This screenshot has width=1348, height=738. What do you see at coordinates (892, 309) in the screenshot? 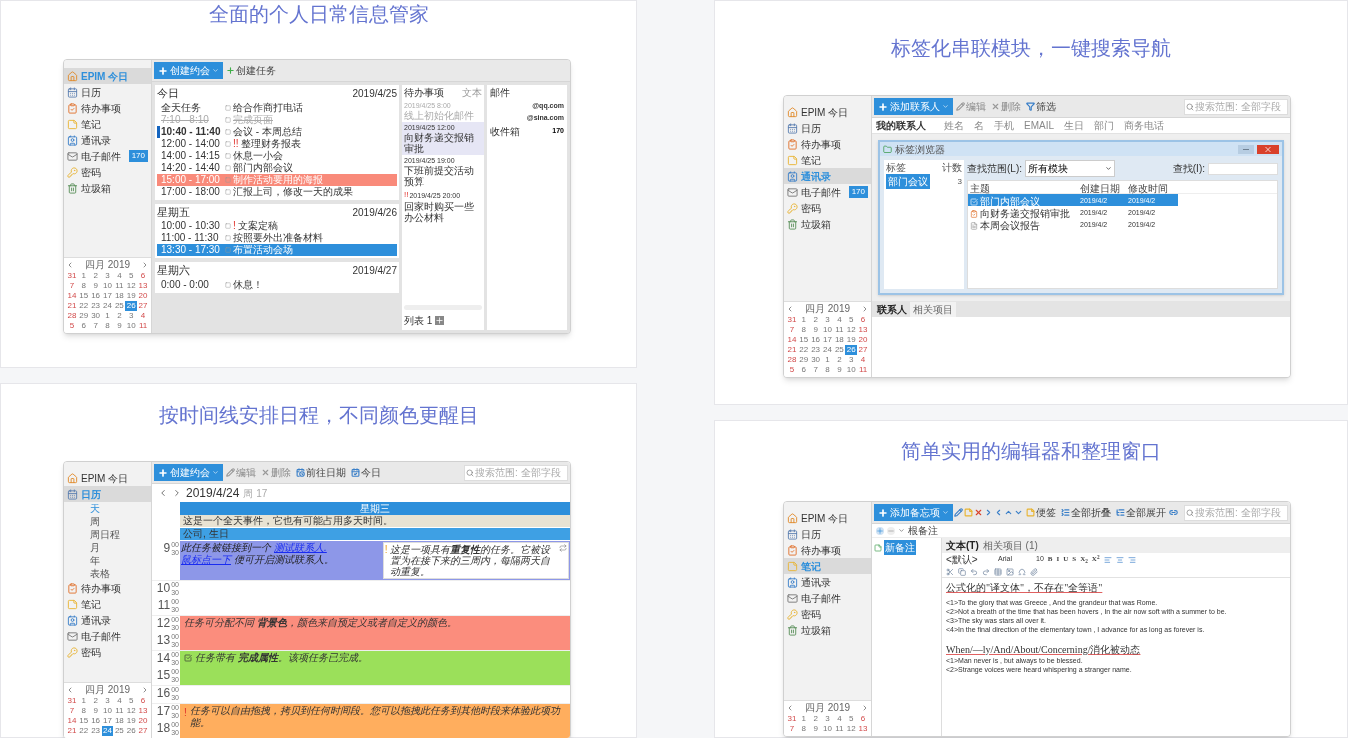
I see `tab: 联系人` at bounding box center [892, 309].